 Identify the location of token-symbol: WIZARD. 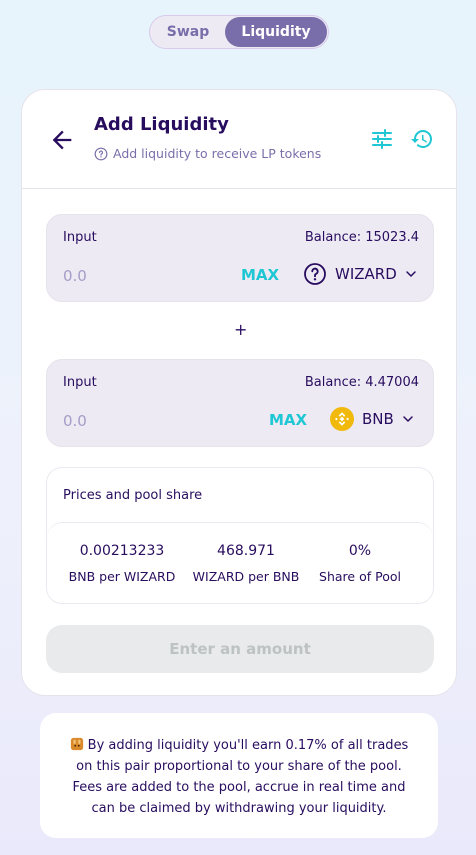
(366, 274).